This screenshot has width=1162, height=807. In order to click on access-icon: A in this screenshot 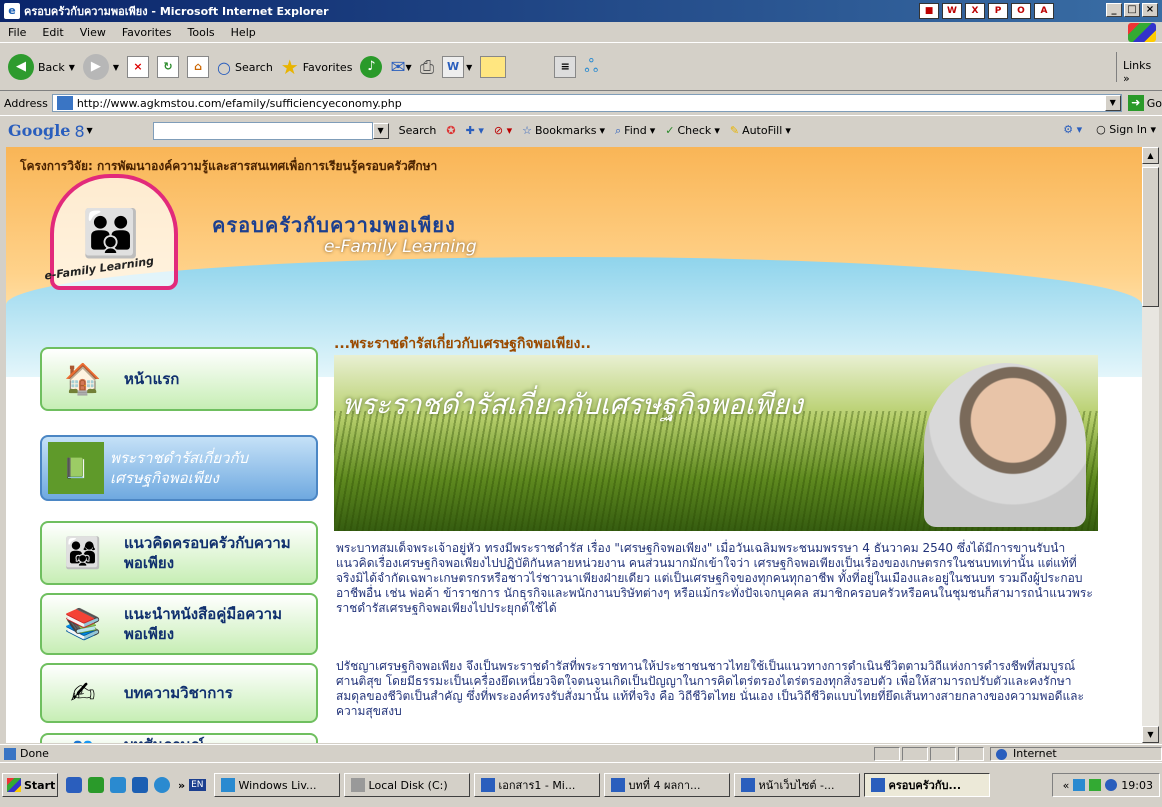, I will do `click(1044, 11)`.